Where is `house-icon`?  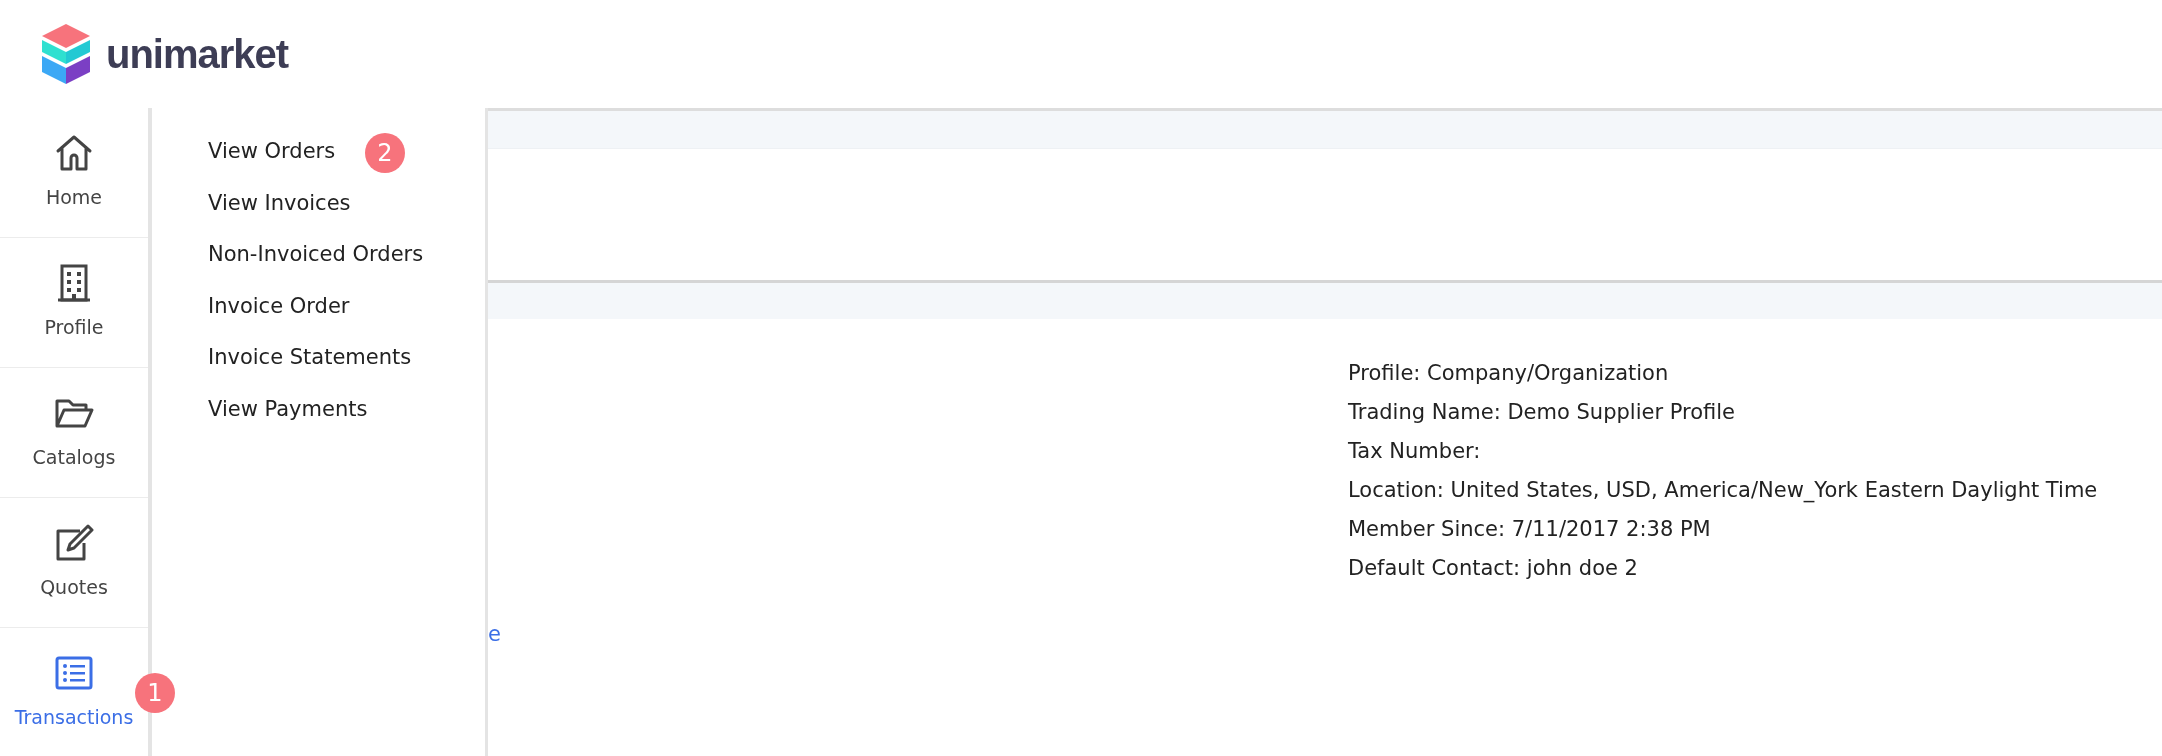
house-icon is located at coordinates (74, 153).